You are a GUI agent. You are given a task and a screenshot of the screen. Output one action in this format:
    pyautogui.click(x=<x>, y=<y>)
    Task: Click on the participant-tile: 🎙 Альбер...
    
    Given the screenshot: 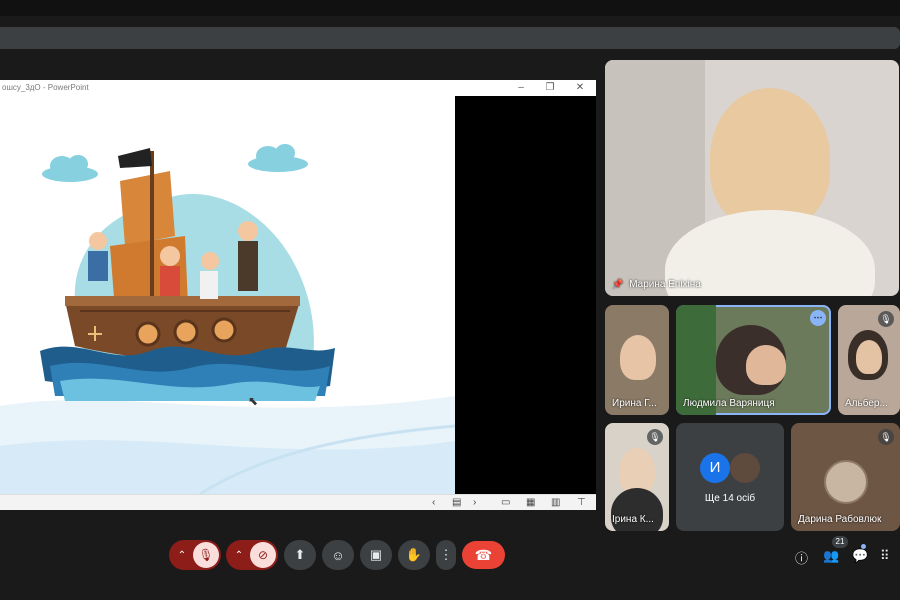 What is the action you would take?
    pyautogui.click(x=869, y=360)
    